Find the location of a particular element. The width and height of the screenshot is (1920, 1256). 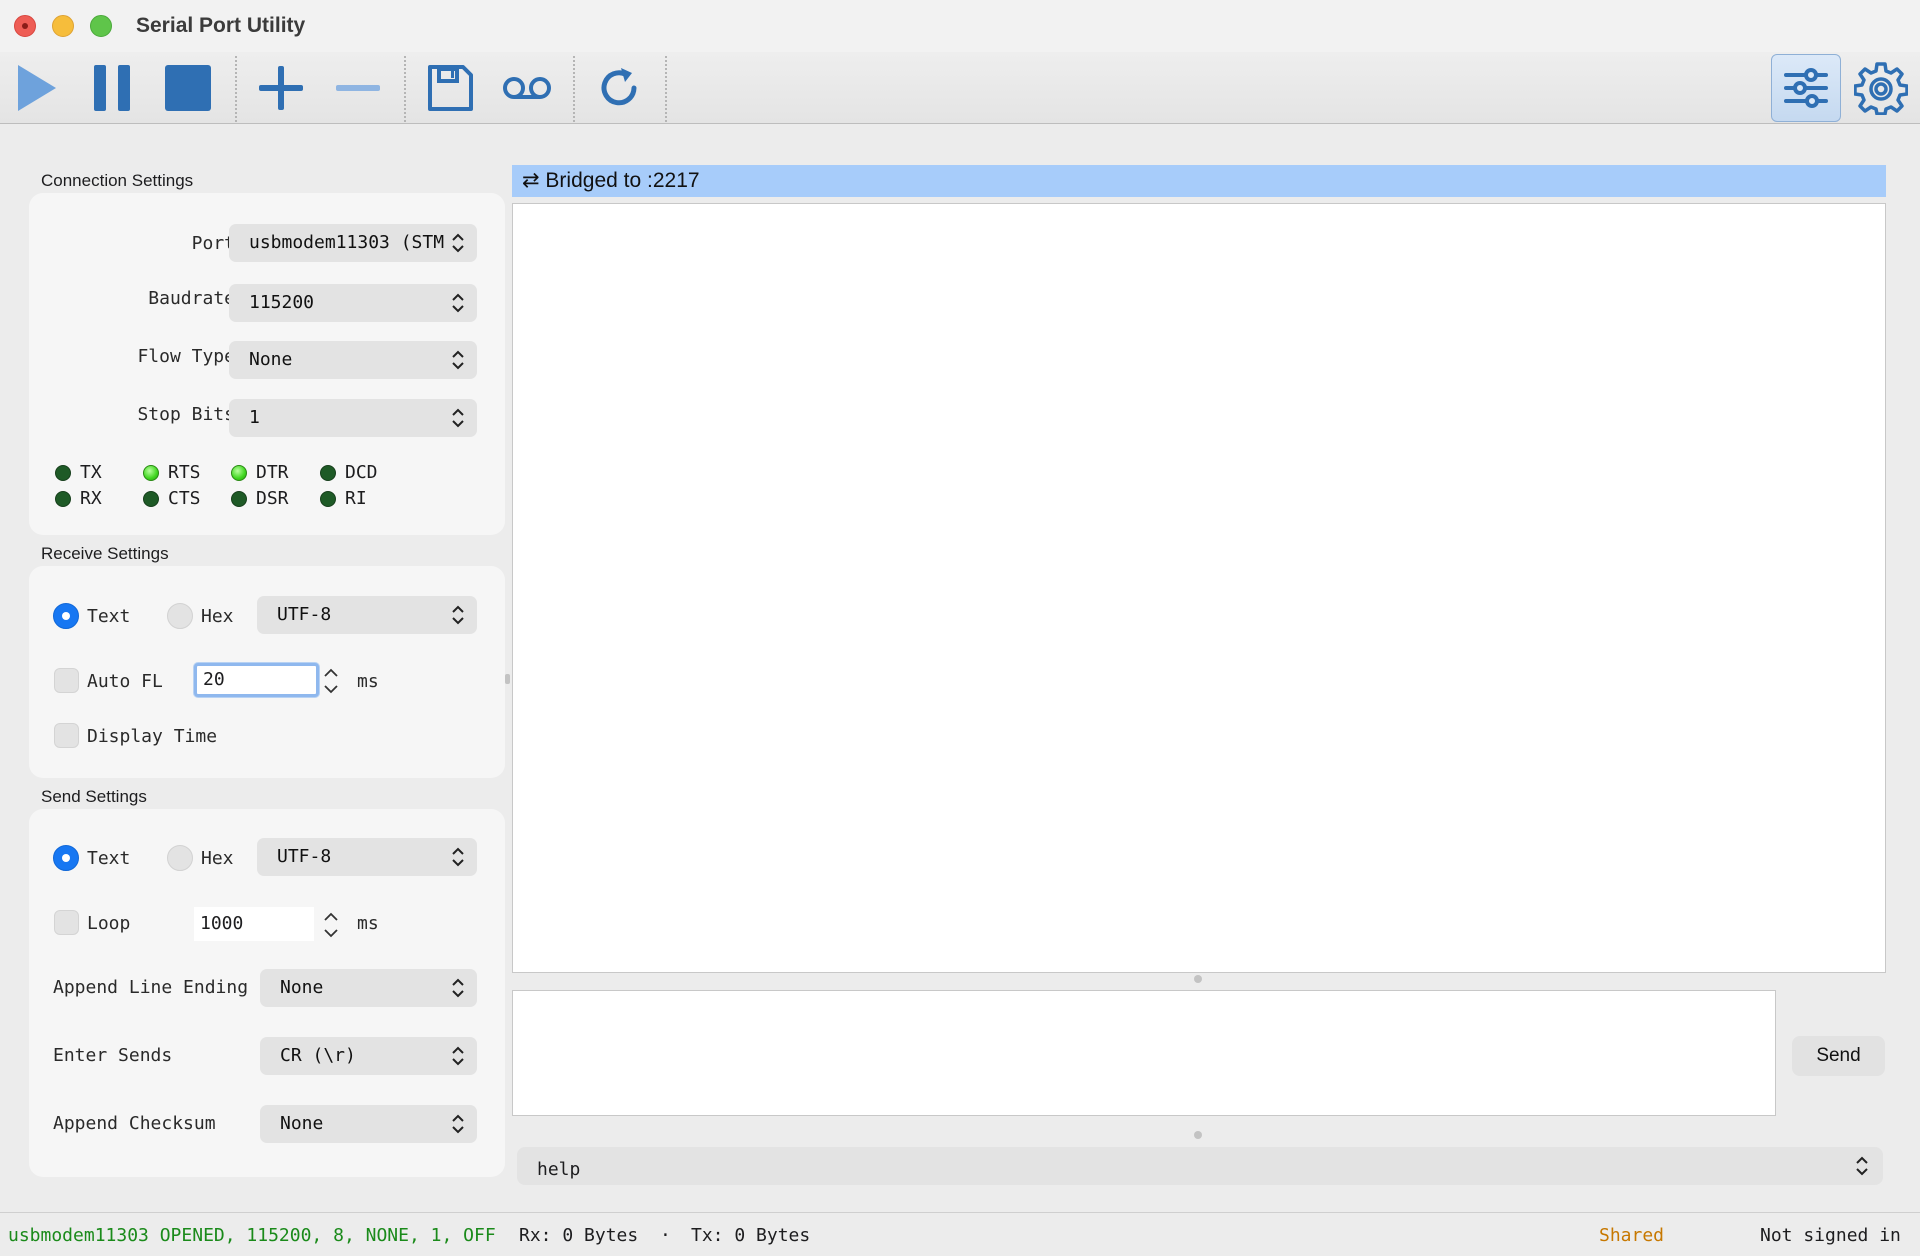

minimize-window-button is located at coordinates (63, 26).